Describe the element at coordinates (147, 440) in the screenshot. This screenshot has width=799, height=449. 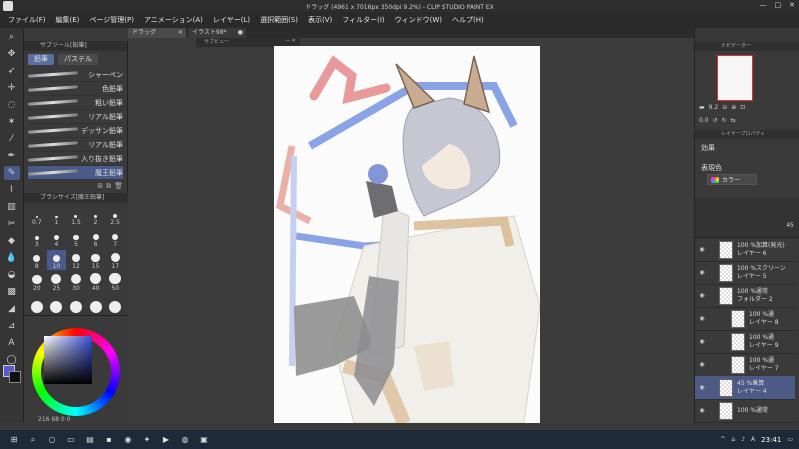
I see `twitter-icon: ✦` at that location.